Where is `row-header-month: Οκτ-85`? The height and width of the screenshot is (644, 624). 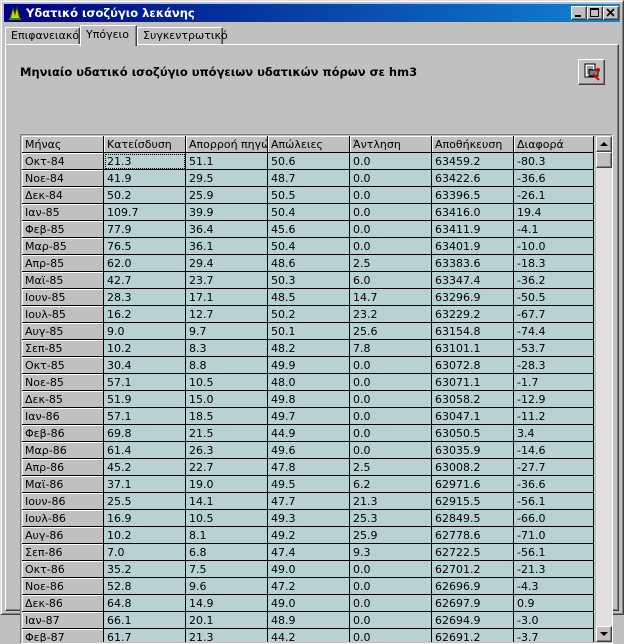
row-header-month: Οκτ-85 is located at coordinates (63, 365).